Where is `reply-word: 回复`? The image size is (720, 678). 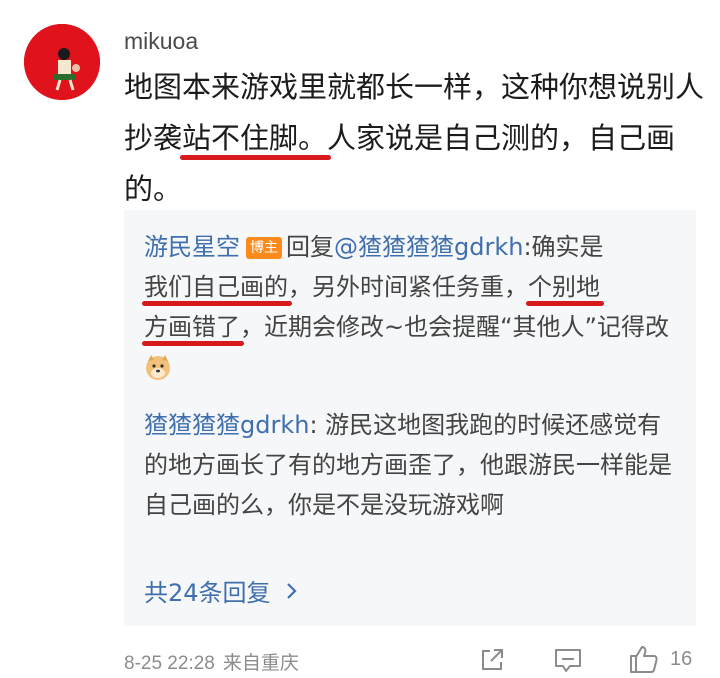
reply-word: 回复 is located at coordinates (310, 247).